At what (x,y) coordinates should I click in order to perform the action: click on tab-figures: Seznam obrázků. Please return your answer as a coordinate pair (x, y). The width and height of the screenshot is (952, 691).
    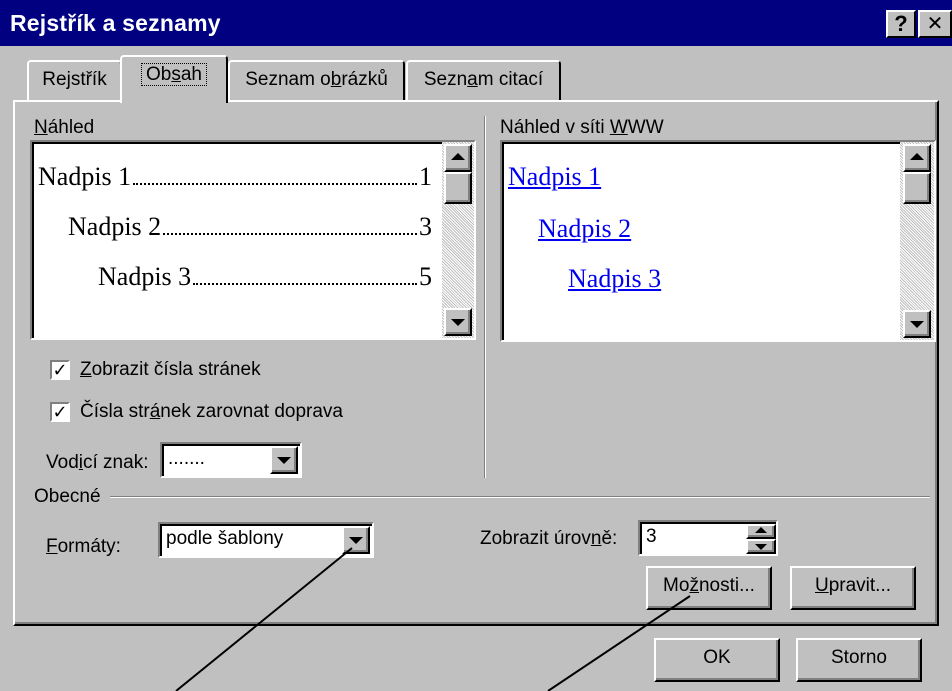
    Looking at the image, I should click on (316, 80).